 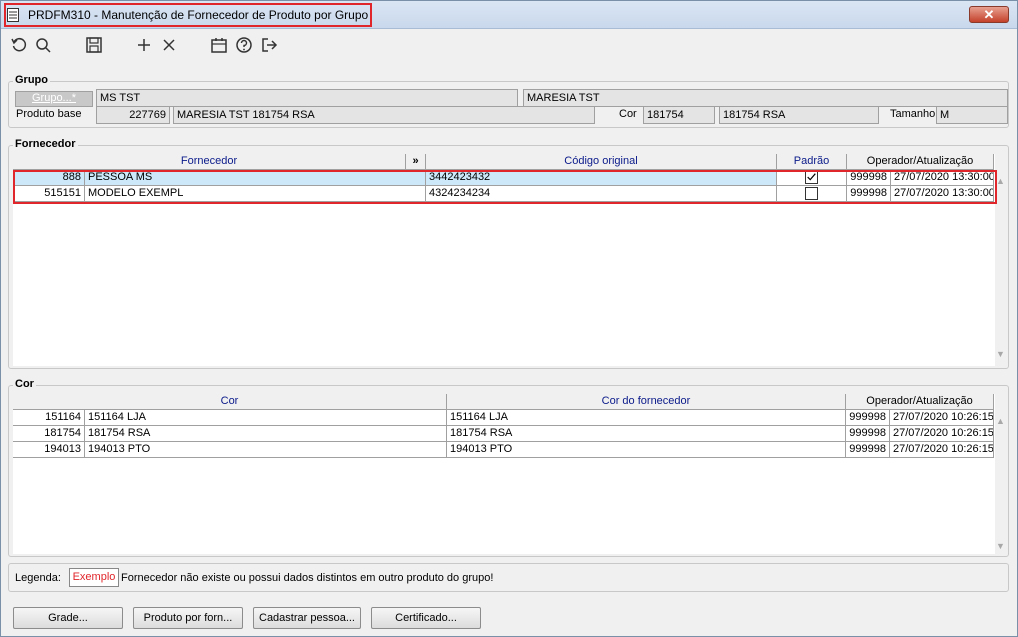 I want to click on cor-row1-code: 151164, so click(x=49, y=418).